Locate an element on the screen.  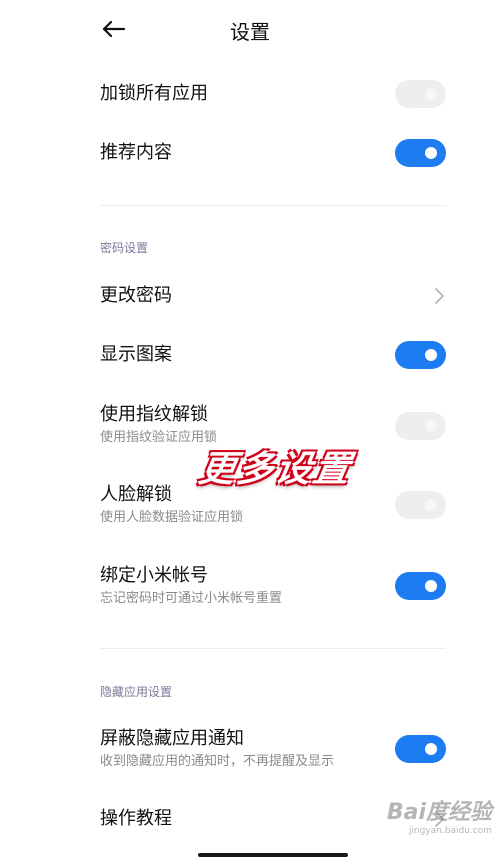
header-bar: 设置 is located at coordinates (250, 29).